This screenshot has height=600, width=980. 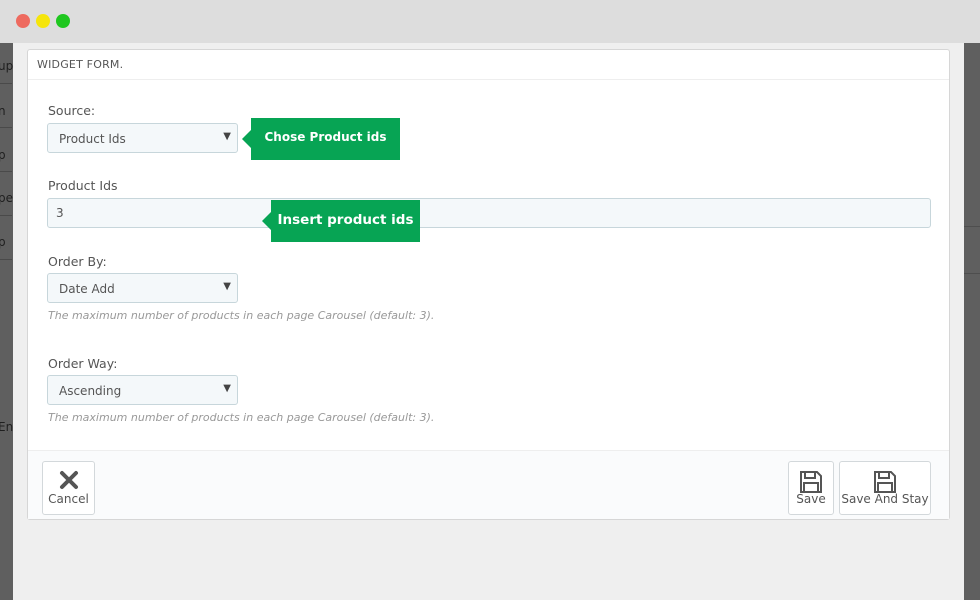 I want to click on panel-title: WIDGET FORM., so click(x=80, y=64).